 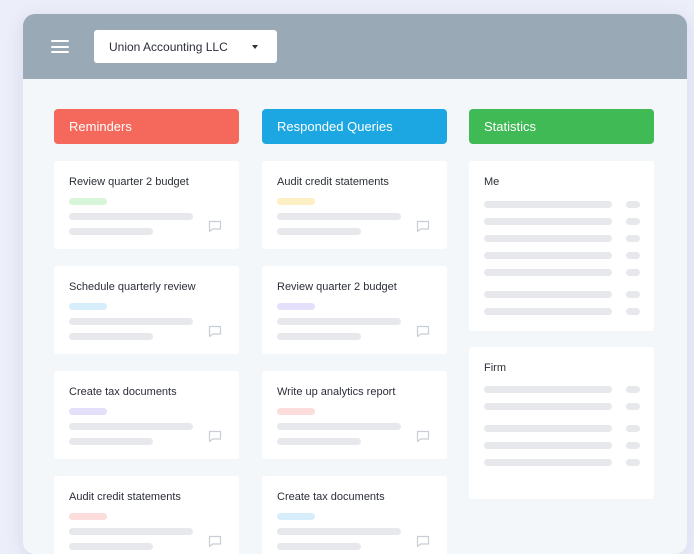 What do you see at coordinates (146, 126) in the screenshot?
I see `reminders-header: Reminders` at bounding box center [146, 126].